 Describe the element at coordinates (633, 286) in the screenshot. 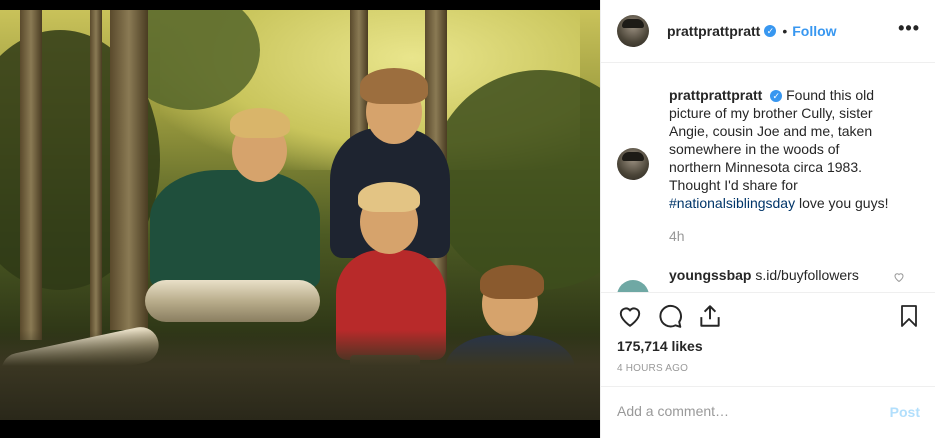

I see `commenter-avatar` at that location.